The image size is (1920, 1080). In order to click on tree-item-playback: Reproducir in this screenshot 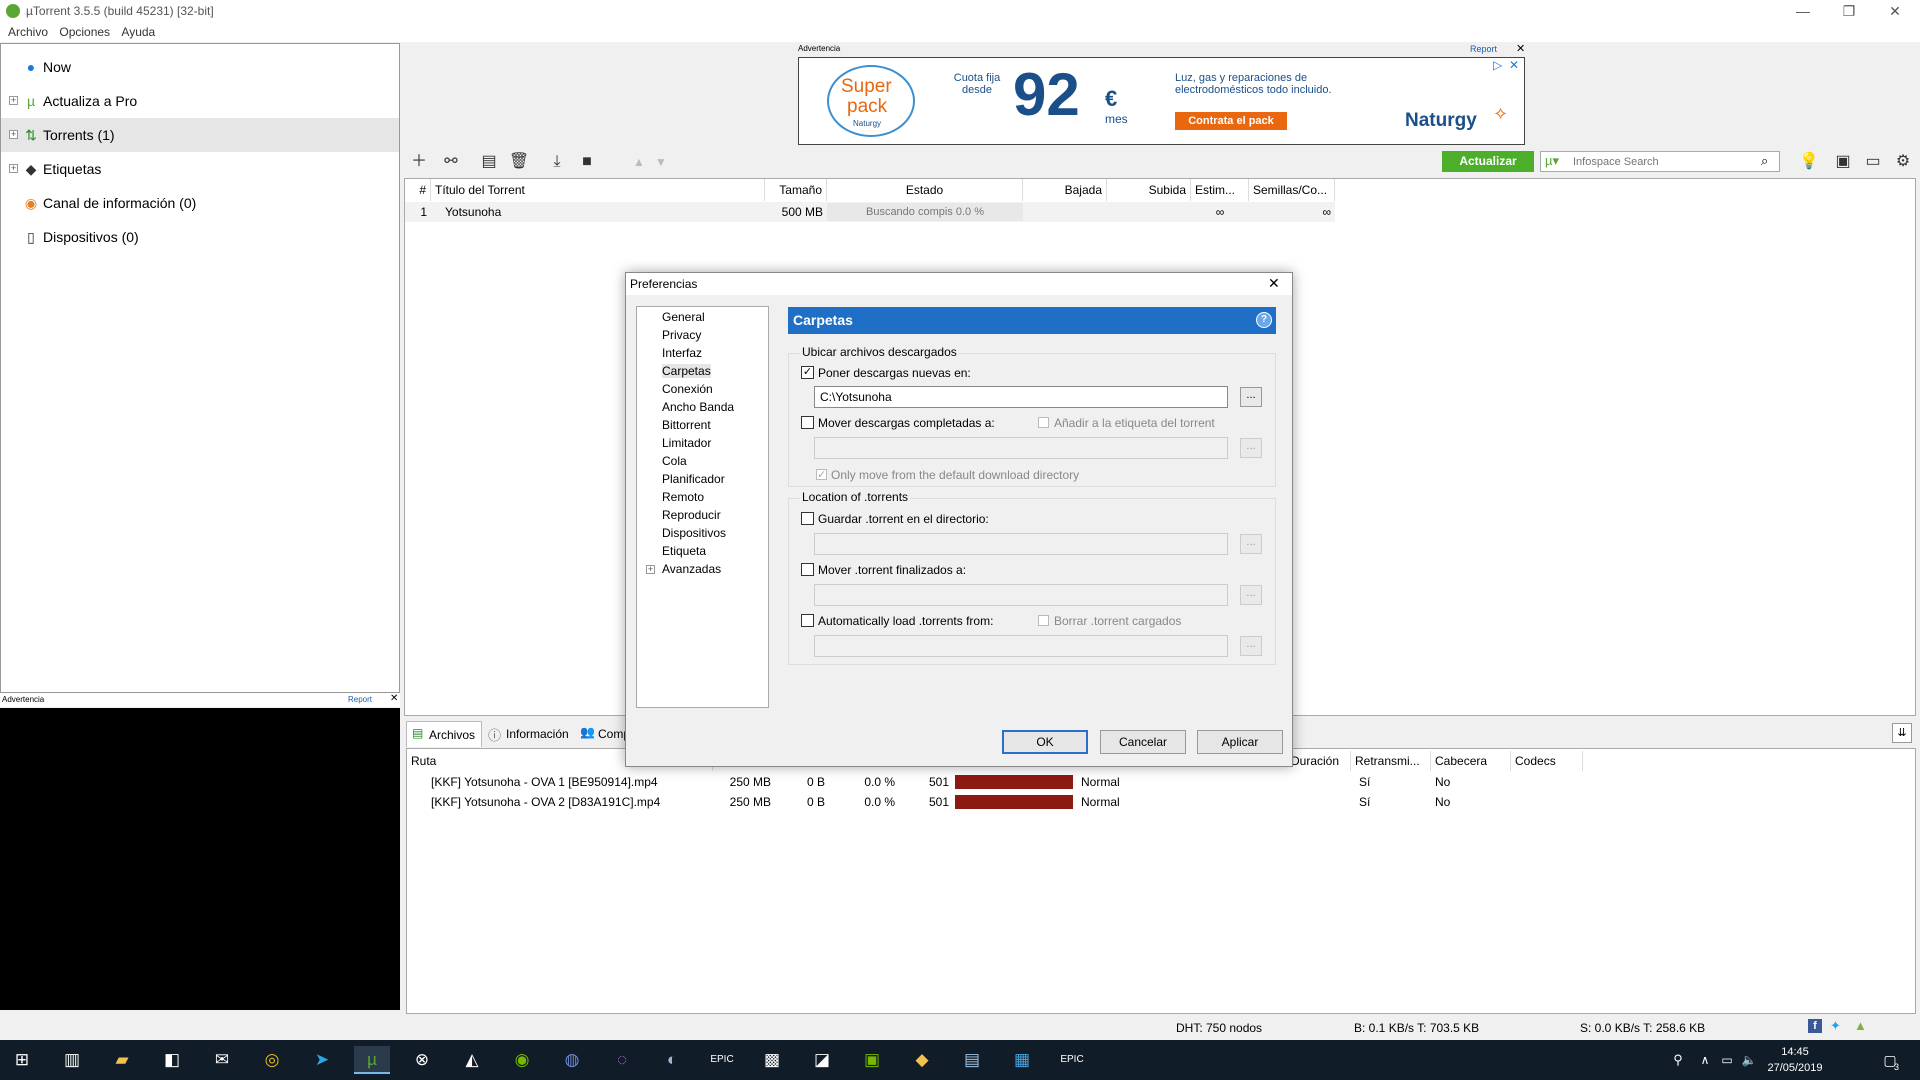, I will do `click(691, 515)`.